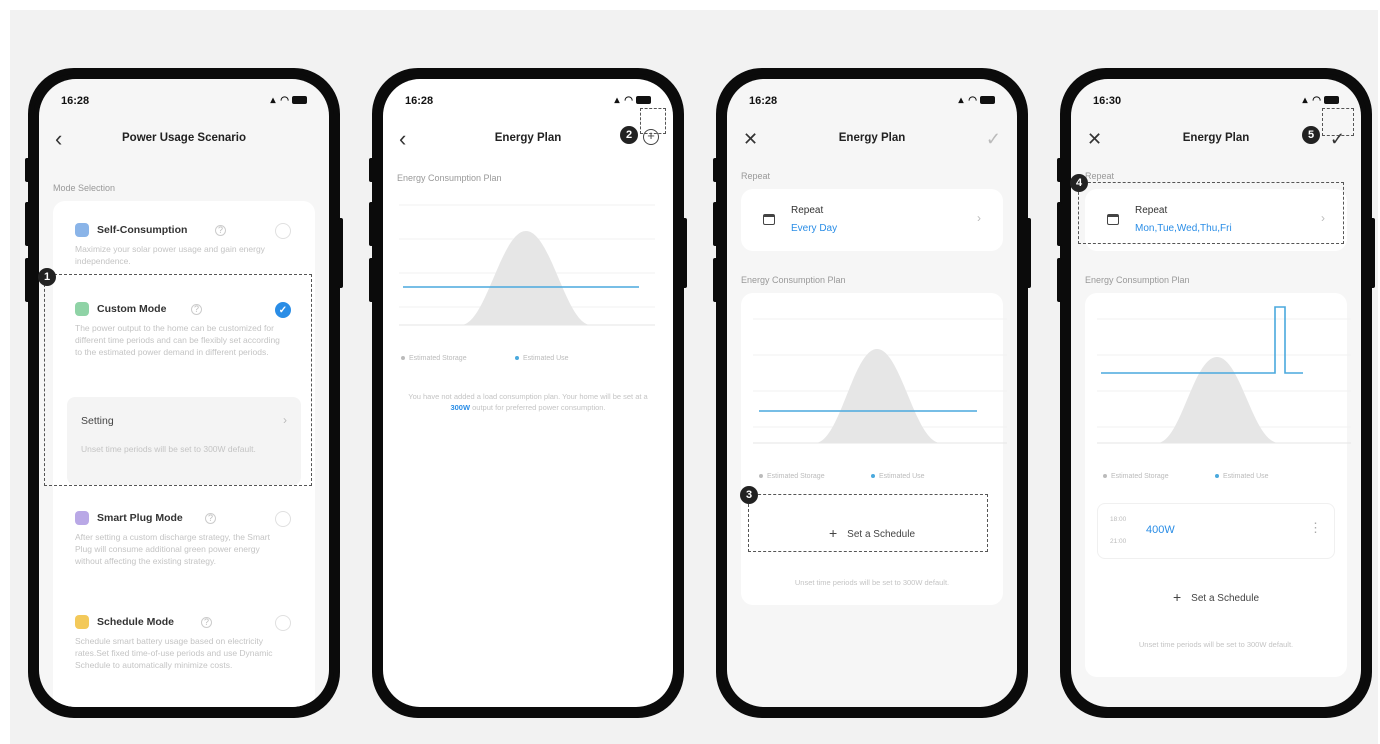  I want to click on step-badge-5: 5, so click(1311, 135).